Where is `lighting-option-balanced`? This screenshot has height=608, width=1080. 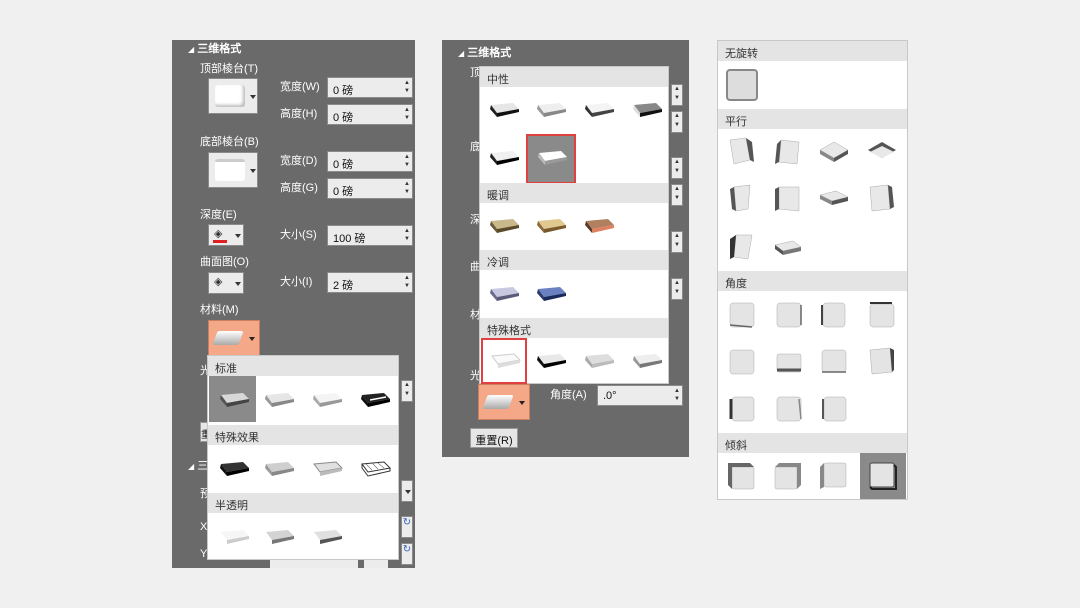
lighting-option-balanced is located at coordinates (550, 110).